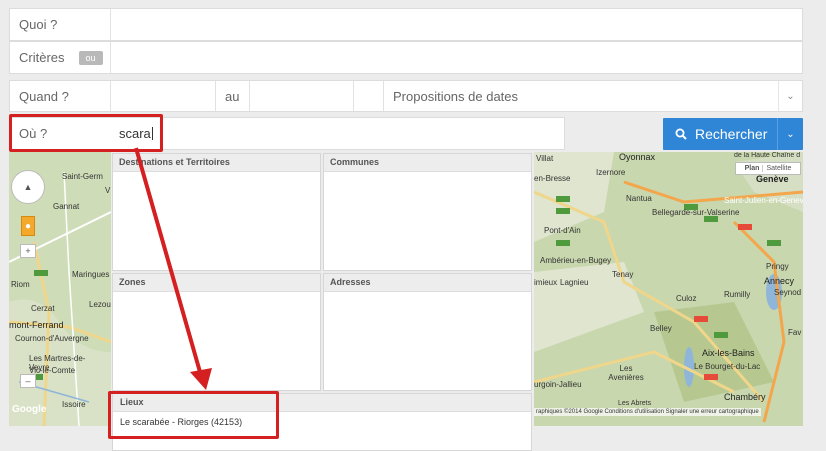  Describe the element at coordinates (163, 96) in the screenshot. I see `date-start-input` at that location.